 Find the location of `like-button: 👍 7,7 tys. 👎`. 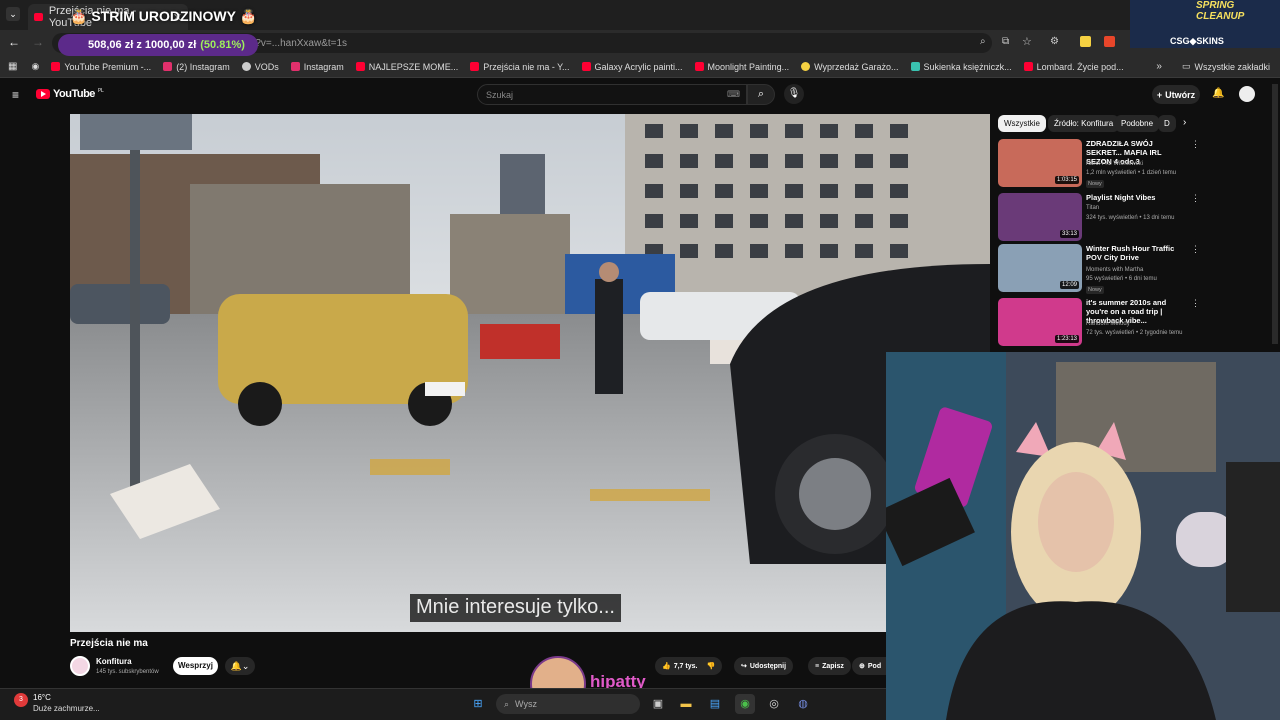

like-button: 👍 7,7 tys. 👎 is located at coordinates (689, 666).